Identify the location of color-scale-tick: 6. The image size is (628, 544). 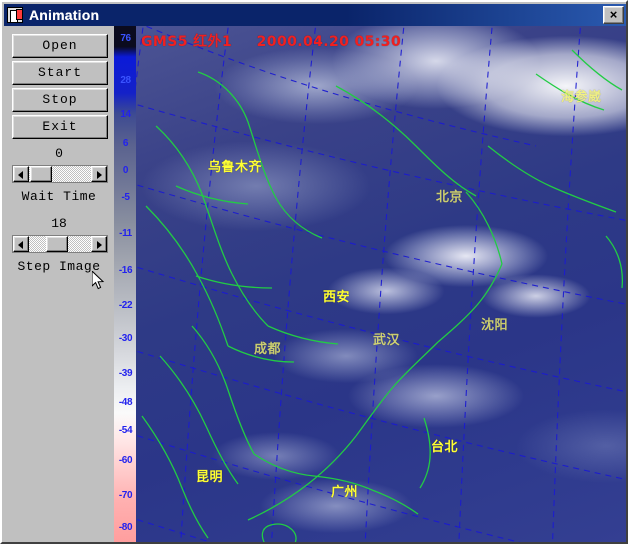
(125, 143).